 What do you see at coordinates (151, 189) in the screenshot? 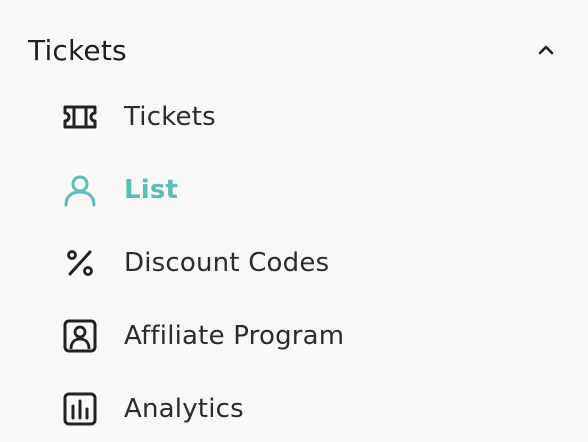
I see `sidebar-item-label: List` at bounding box center [151, 189].